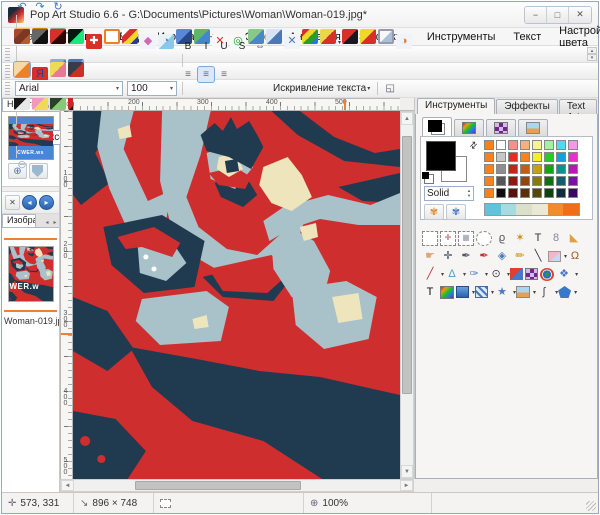 The height and width of the screenshot is (515, 600). Describe the element at coordinates (449, 193) in the screenshot. I see `fill-mode-combobox: Solid ▲ ▼` at that location.